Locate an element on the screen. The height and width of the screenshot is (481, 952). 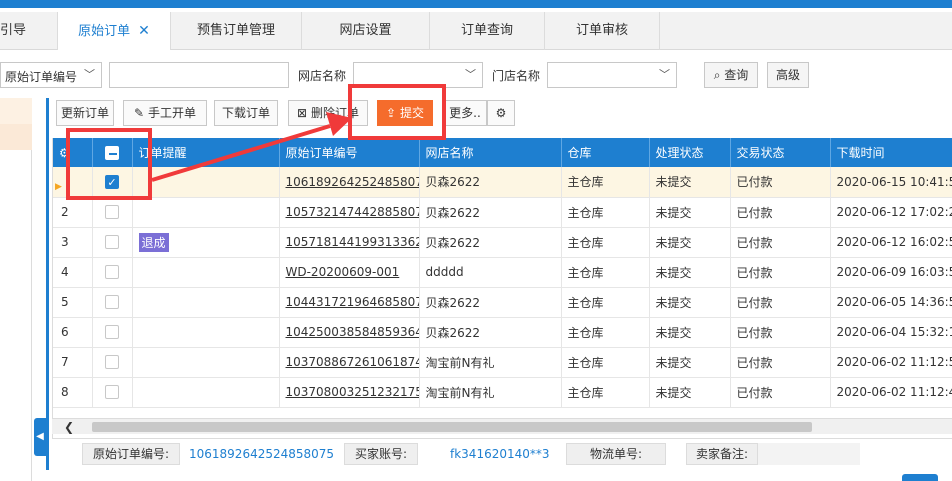
more-button: 更多.. is located at coordinates (465, 113).